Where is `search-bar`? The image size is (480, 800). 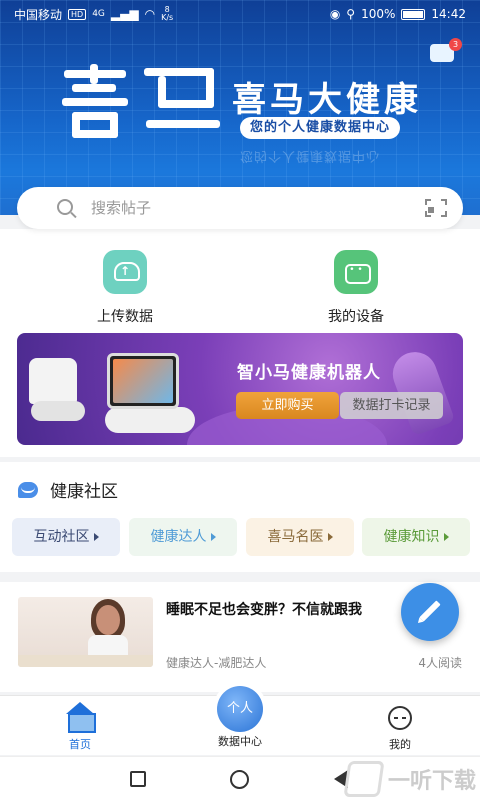
search-bar is located at coordinates (240, 208).